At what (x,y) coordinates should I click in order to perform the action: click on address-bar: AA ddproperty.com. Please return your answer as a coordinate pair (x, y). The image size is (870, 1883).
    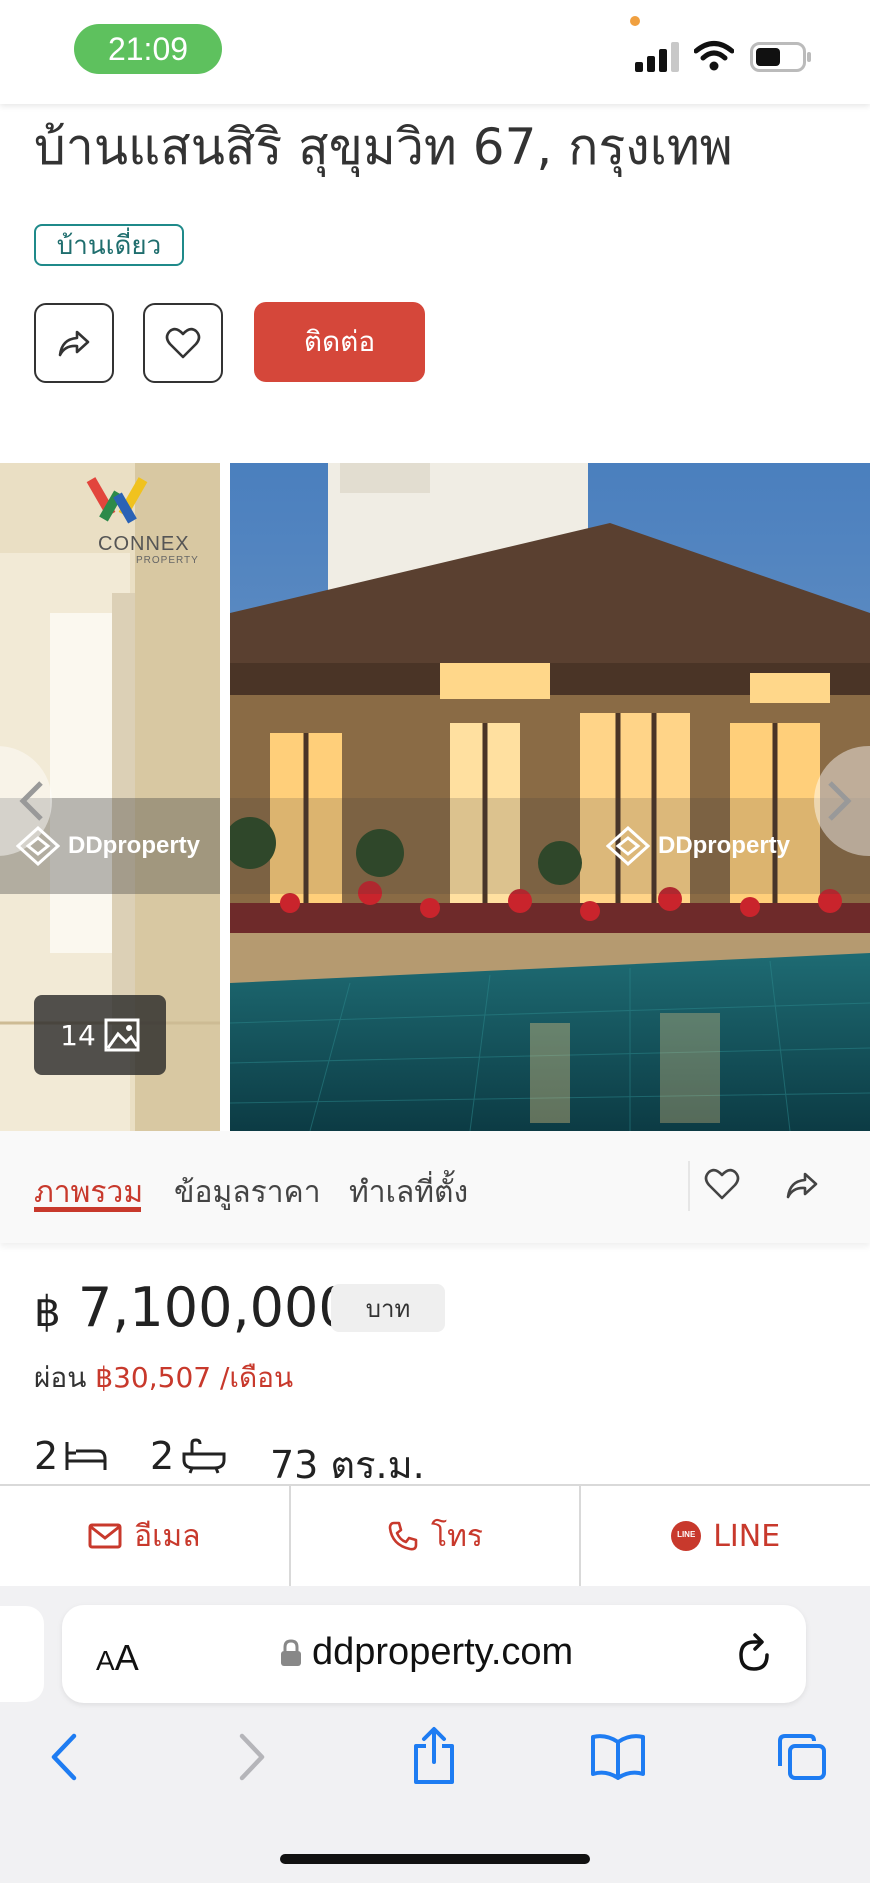
    Looking at the image, I should click on (434, 1654).